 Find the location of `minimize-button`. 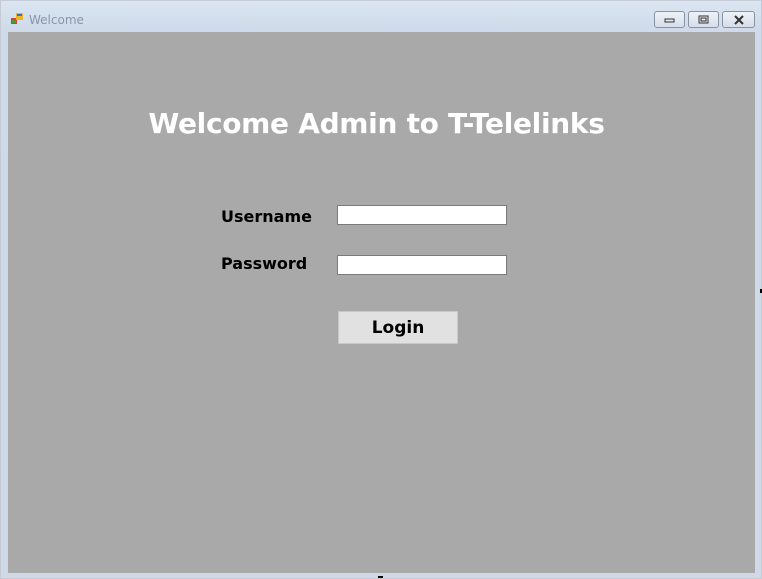

minimize-button is located at coordinates (669, 19).